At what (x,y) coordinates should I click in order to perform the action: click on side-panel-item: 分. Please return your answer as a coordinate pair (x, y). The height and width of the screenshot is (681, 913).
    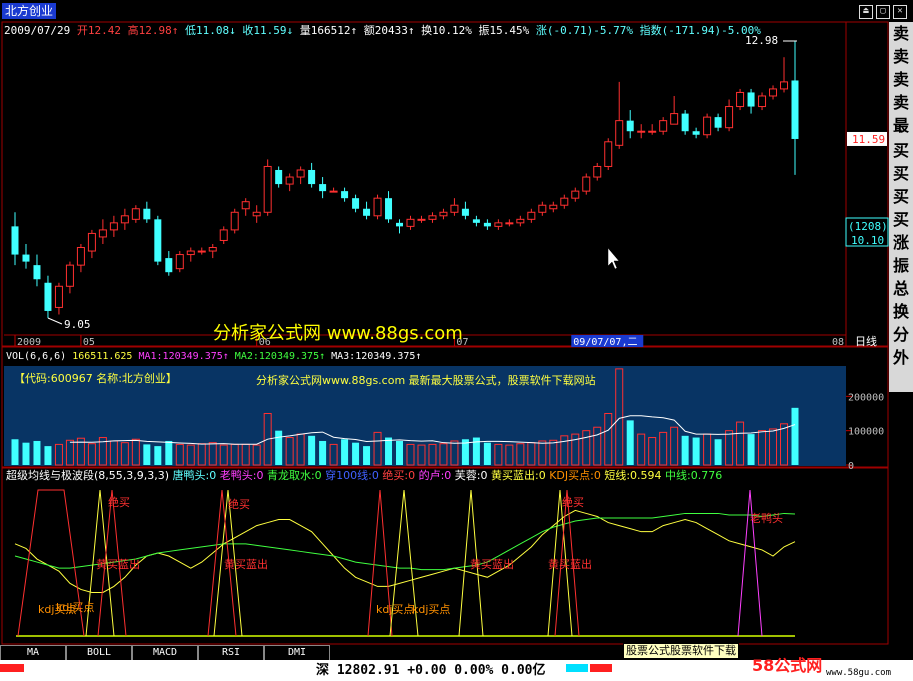
    Looking at the image, I should click on (901, 335).